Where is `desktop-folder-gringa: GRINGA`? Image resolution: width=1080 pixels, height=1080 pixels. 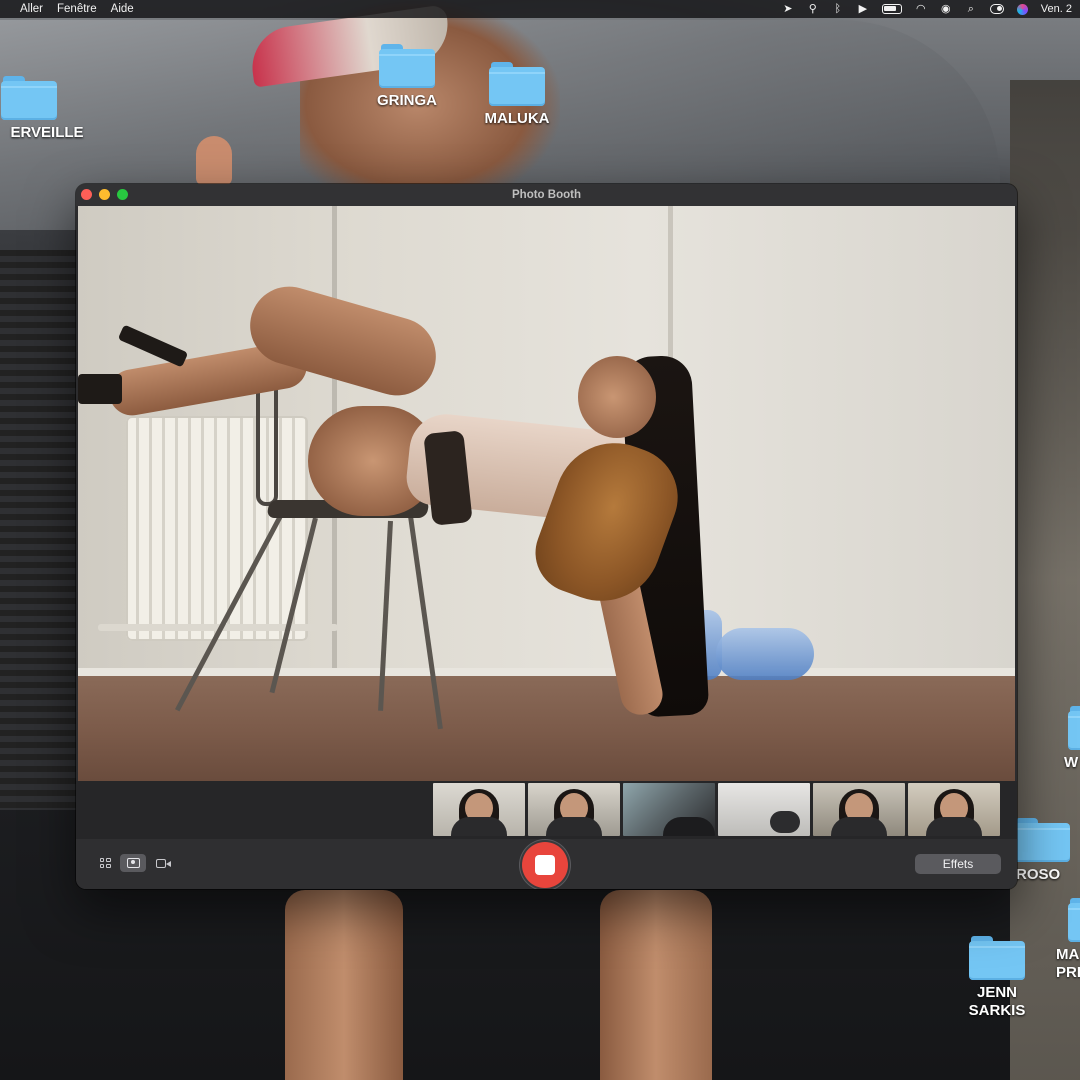
desktop-folder-gringa: GRINGA is located at coordinates (407, 77).